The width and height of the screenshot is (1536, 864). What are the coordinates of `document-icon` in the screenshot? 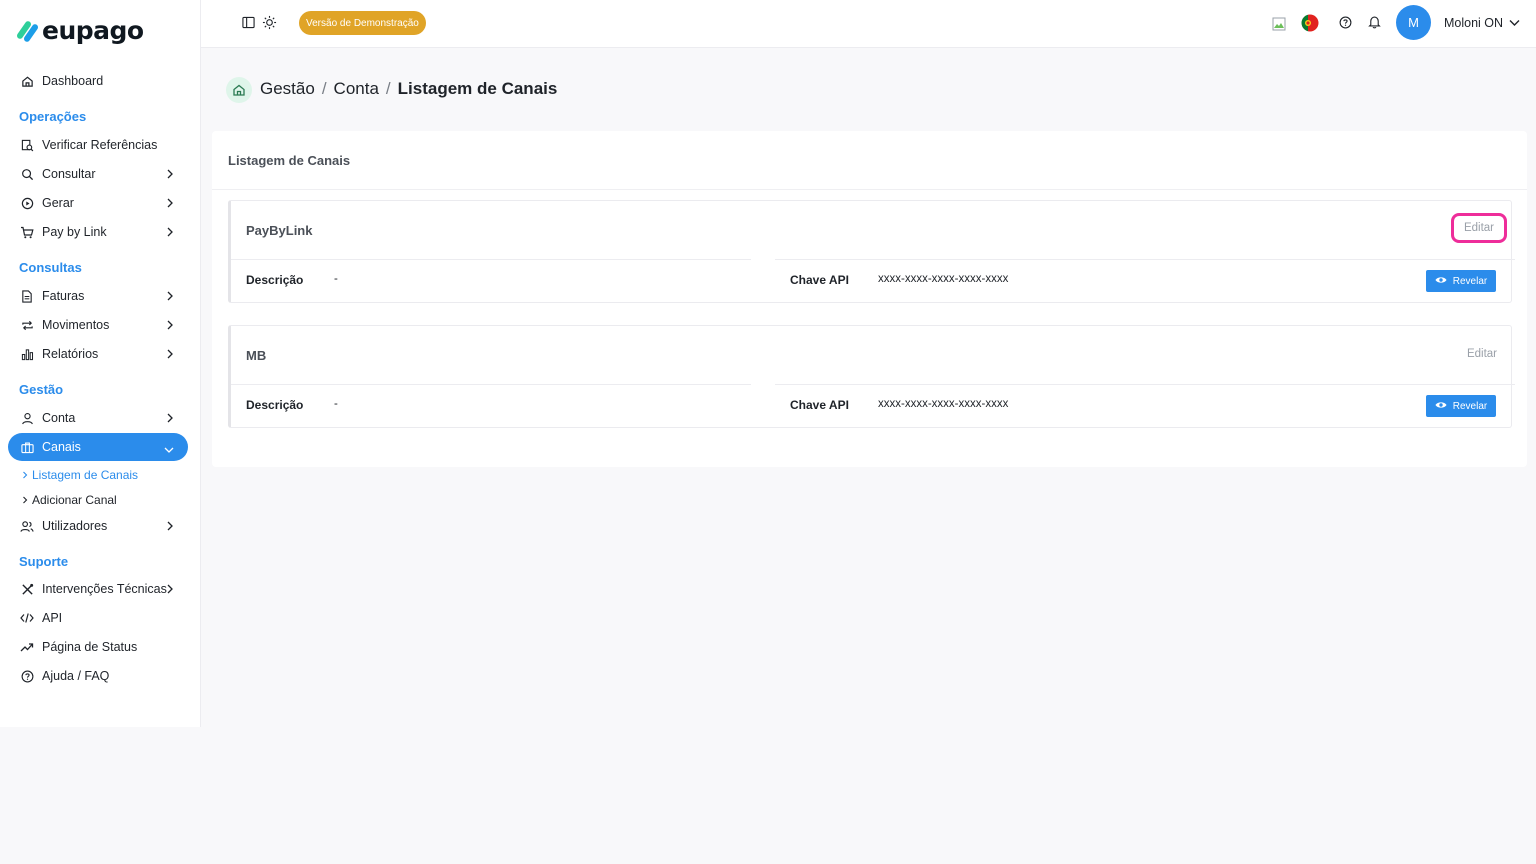 It's located at (27, 296).